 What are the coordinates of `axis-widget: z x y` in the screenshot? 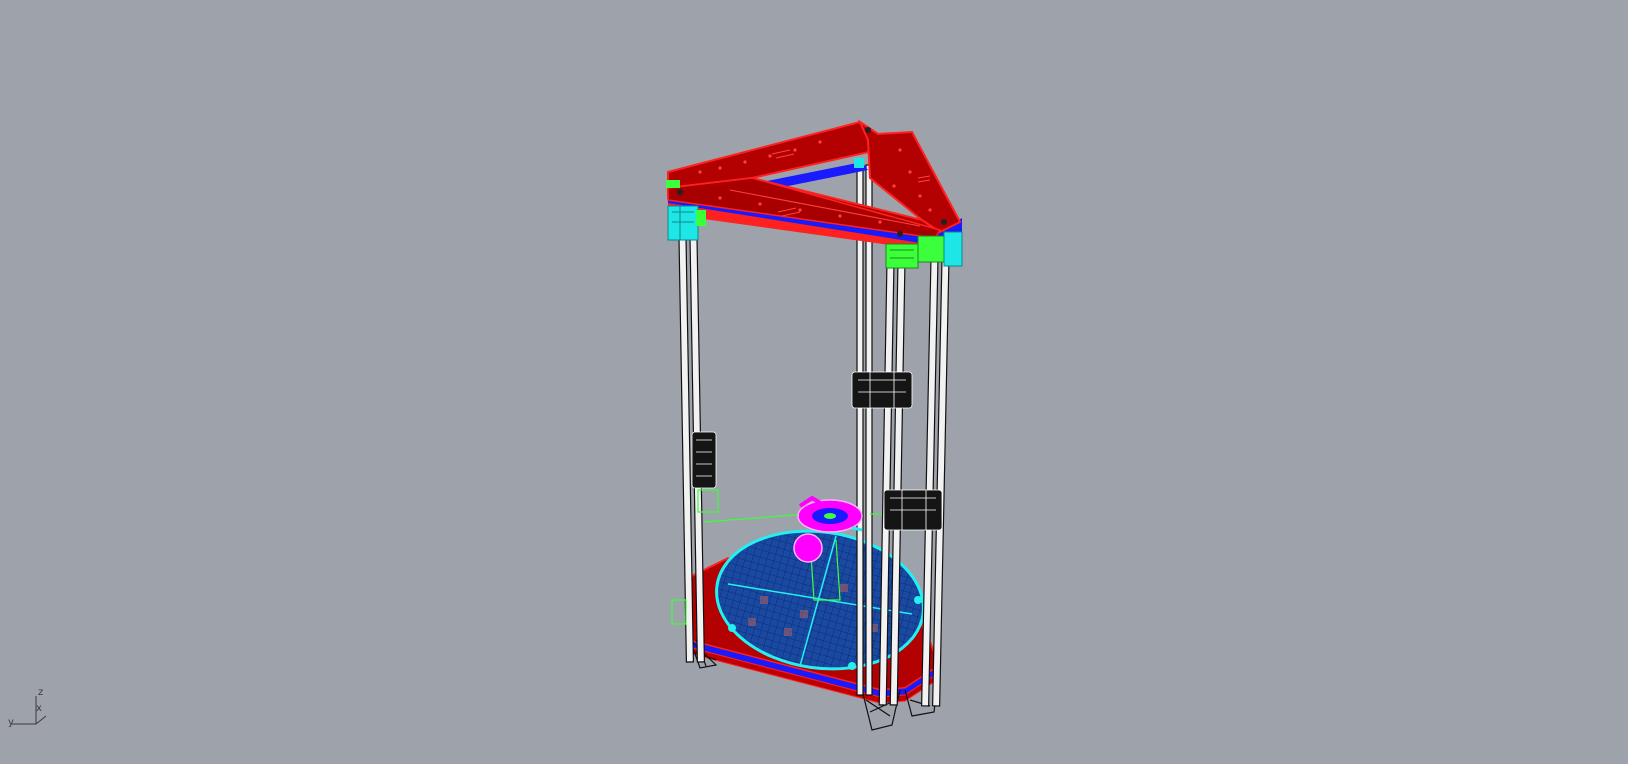 It's located at (31, 708).